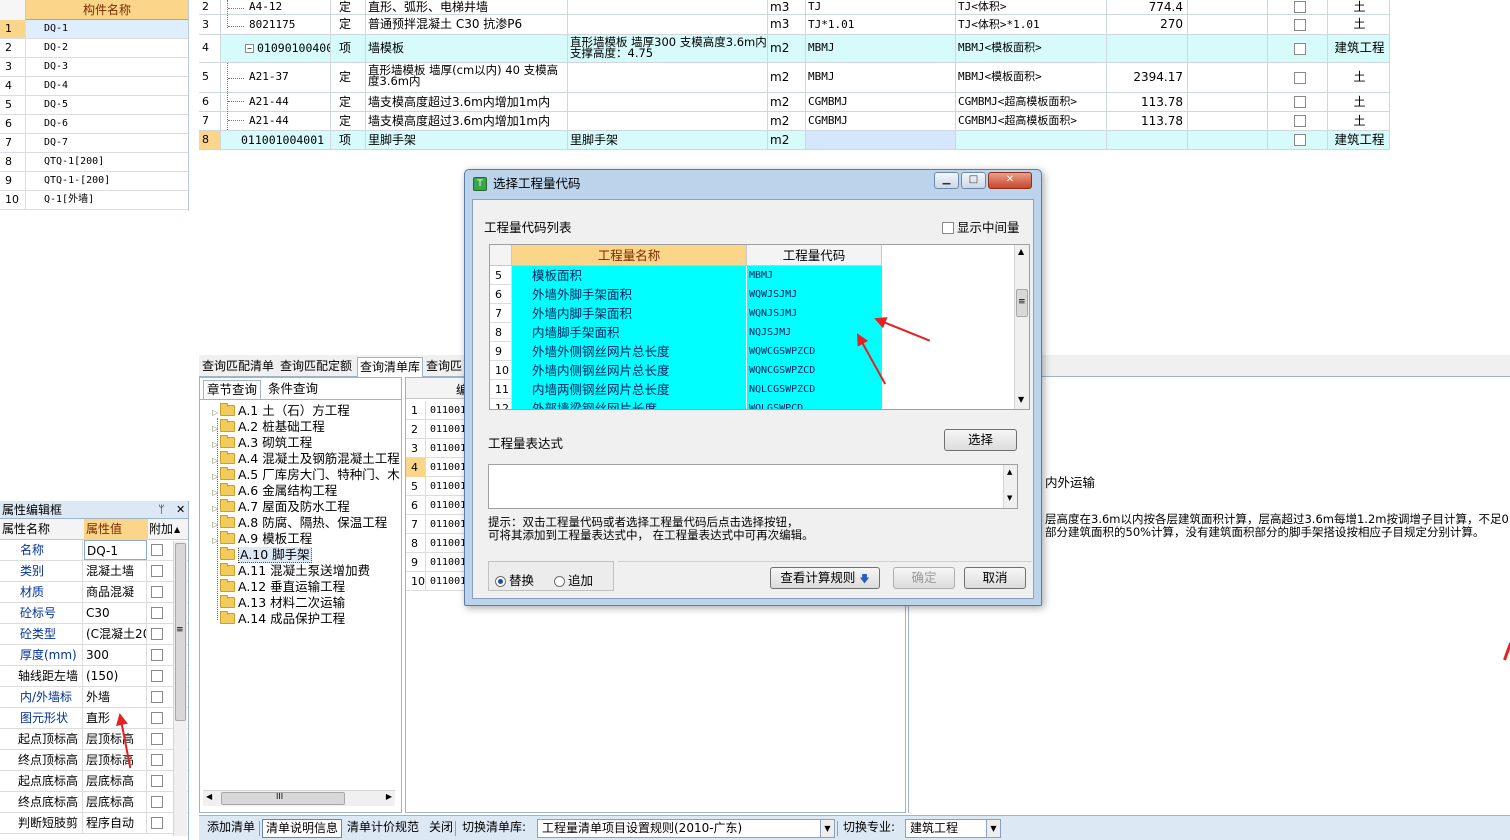  Describe the element at coordinates (436, 410) in the screenshot. I see `list-row: 1 011001` at that location.